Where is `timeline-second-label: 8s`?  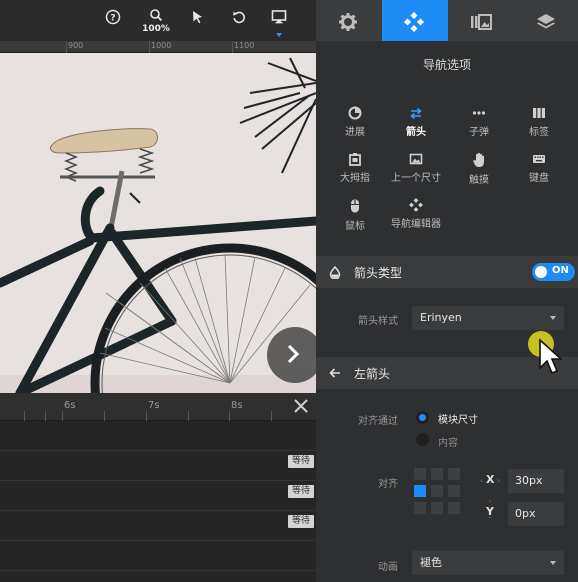 timeline-second-label: 8s is located at coordinates (237, 405).